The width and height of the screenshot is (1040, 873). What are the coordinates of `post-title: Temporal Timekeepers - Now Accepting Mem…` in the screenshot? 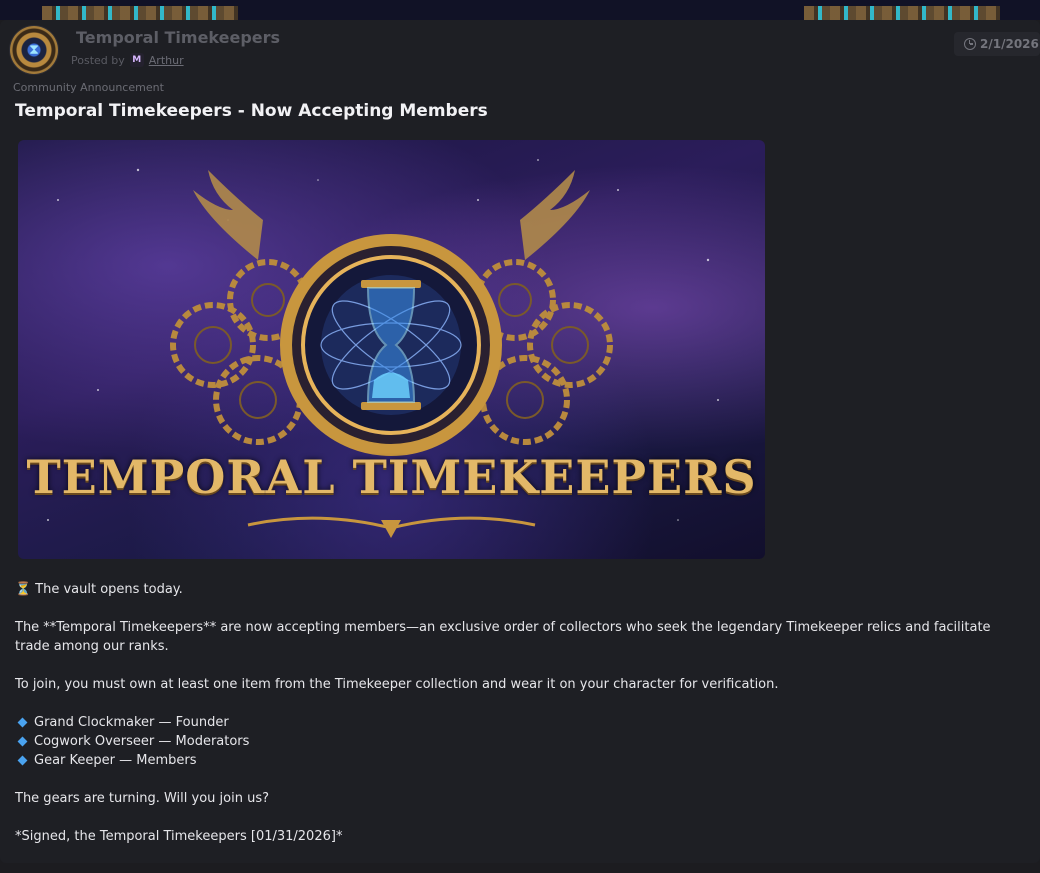 It's located at (251, 111).